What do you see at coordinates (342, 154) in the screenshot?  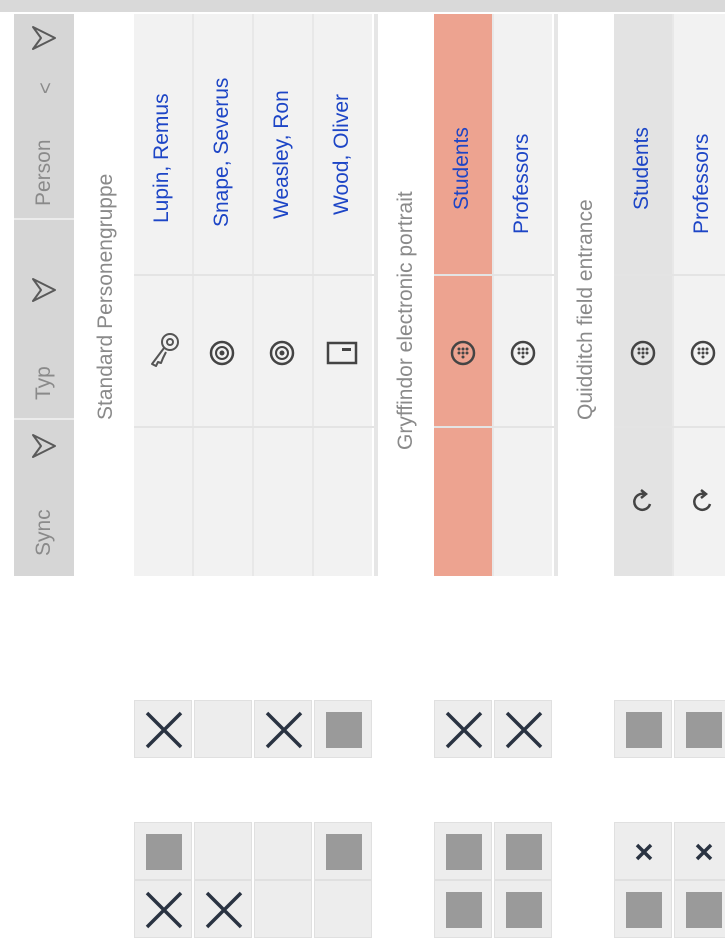 I see `person-name: Wood, Oliver` at bounding box center [342, 154].